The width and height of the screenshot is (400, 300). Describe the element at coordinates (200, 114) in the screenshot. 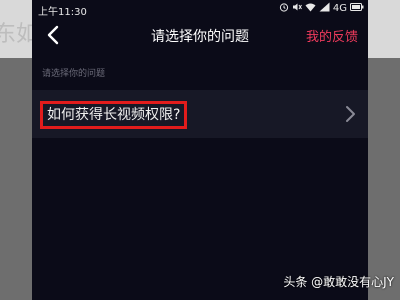

I see `question-row-long-video: 如何获得长视频权限?` at that location.